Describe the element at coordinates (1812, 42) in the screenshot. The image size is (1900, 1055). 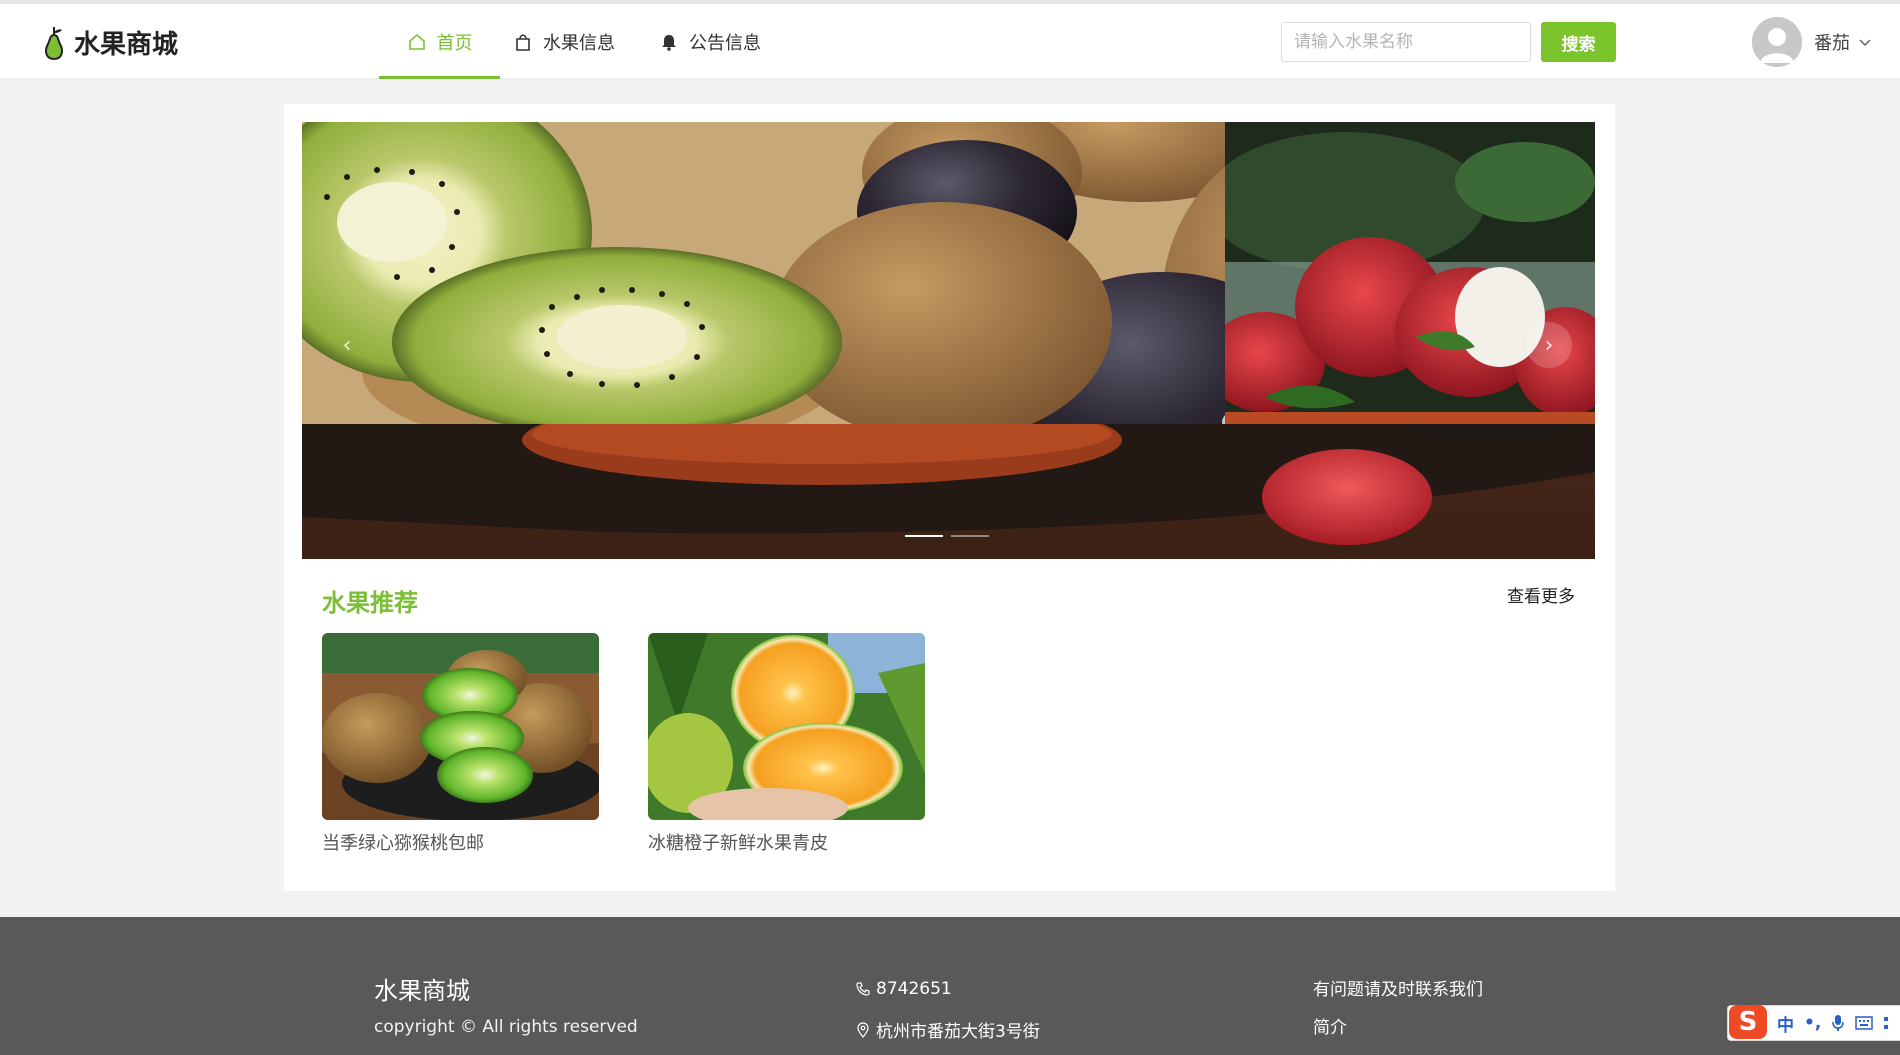
I see `user-menu: 番茄` at that location.